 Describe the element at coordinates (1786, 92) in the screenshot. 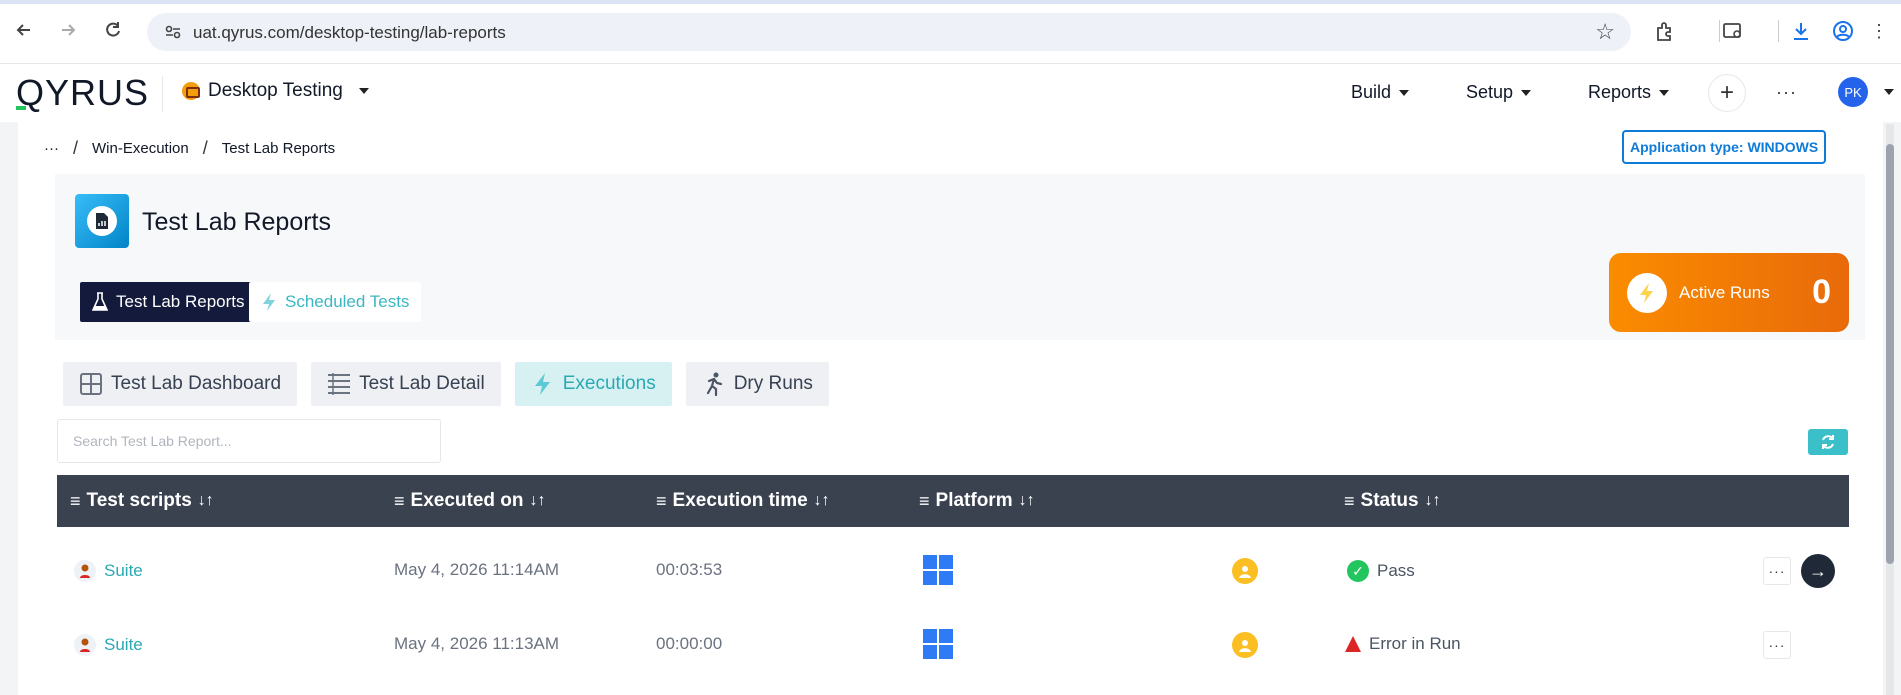

I see `more-options-icon: ···` at that location.